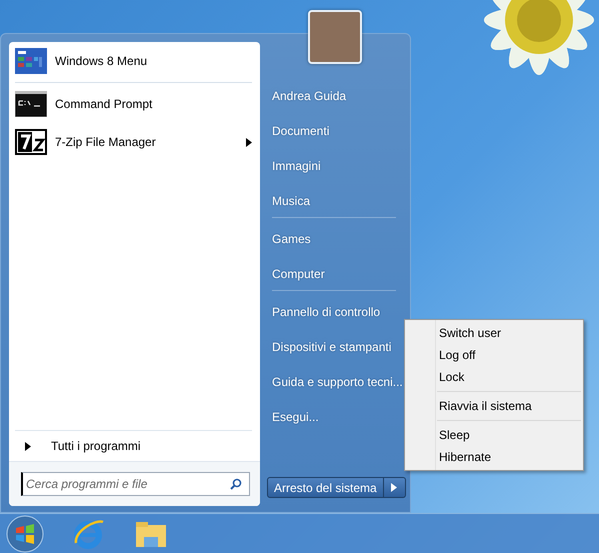  I want to click on power-options-button, so click(395, 487).